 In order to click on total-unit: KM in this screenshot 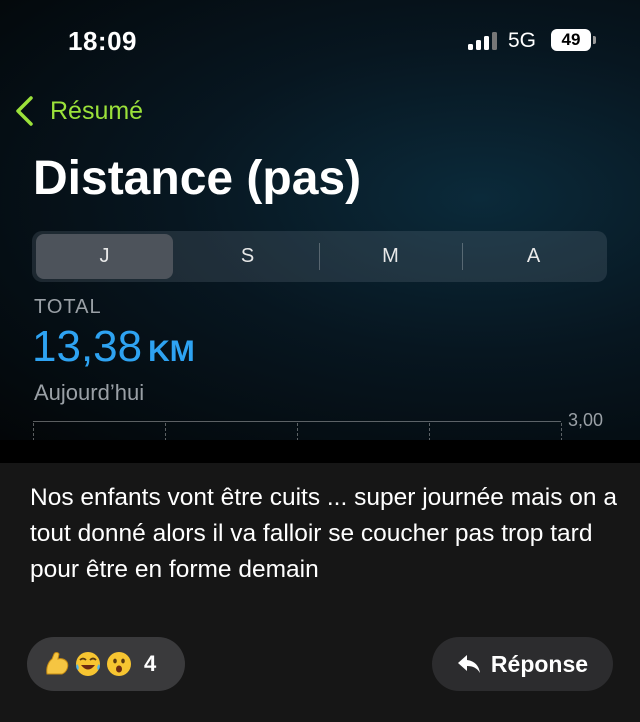, I will do `click(171, 351)`.